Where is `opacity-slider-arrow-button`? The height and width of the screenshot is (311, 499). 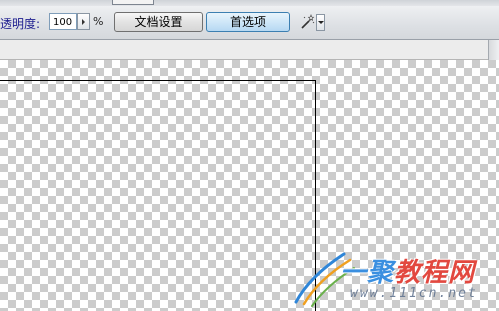
opacity-slider-arrow-button is located at coordinates (83, 21).